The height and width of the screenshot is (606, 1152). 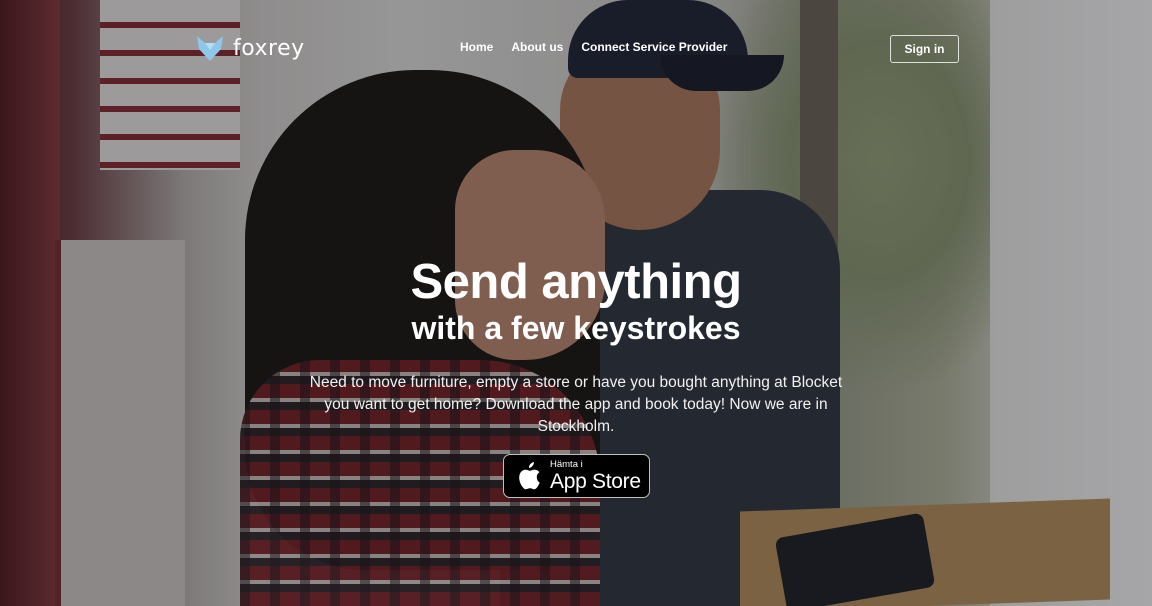 I want to click on app-store-badge: Hämta i App Store, so click(x=576, y=476).